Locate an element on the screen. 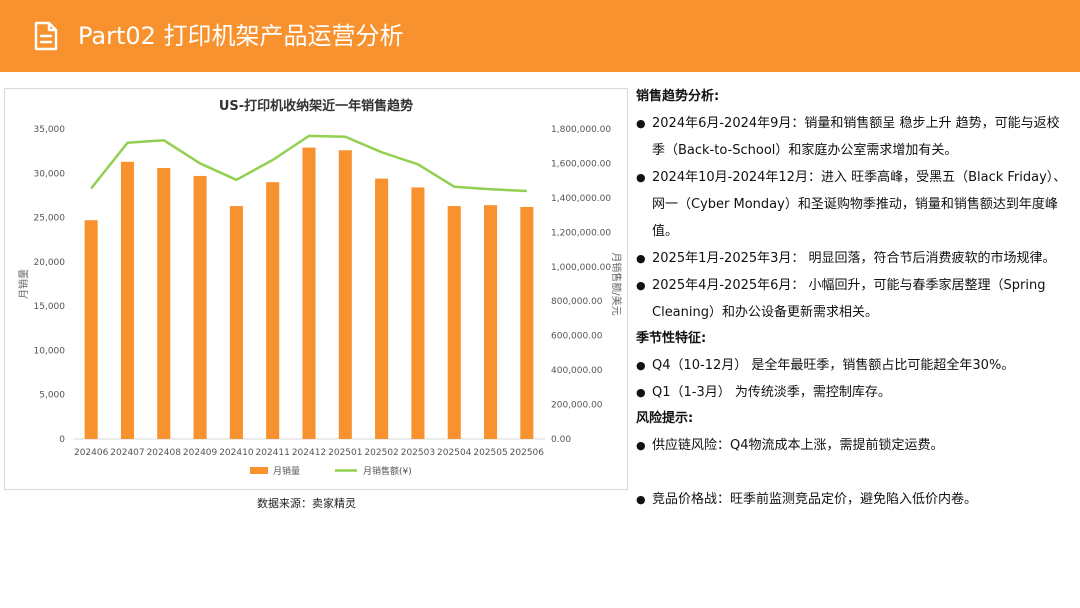 This screenshot has height=608, width=1080. legend-swatch-bar is located at coordinates (259, 470).